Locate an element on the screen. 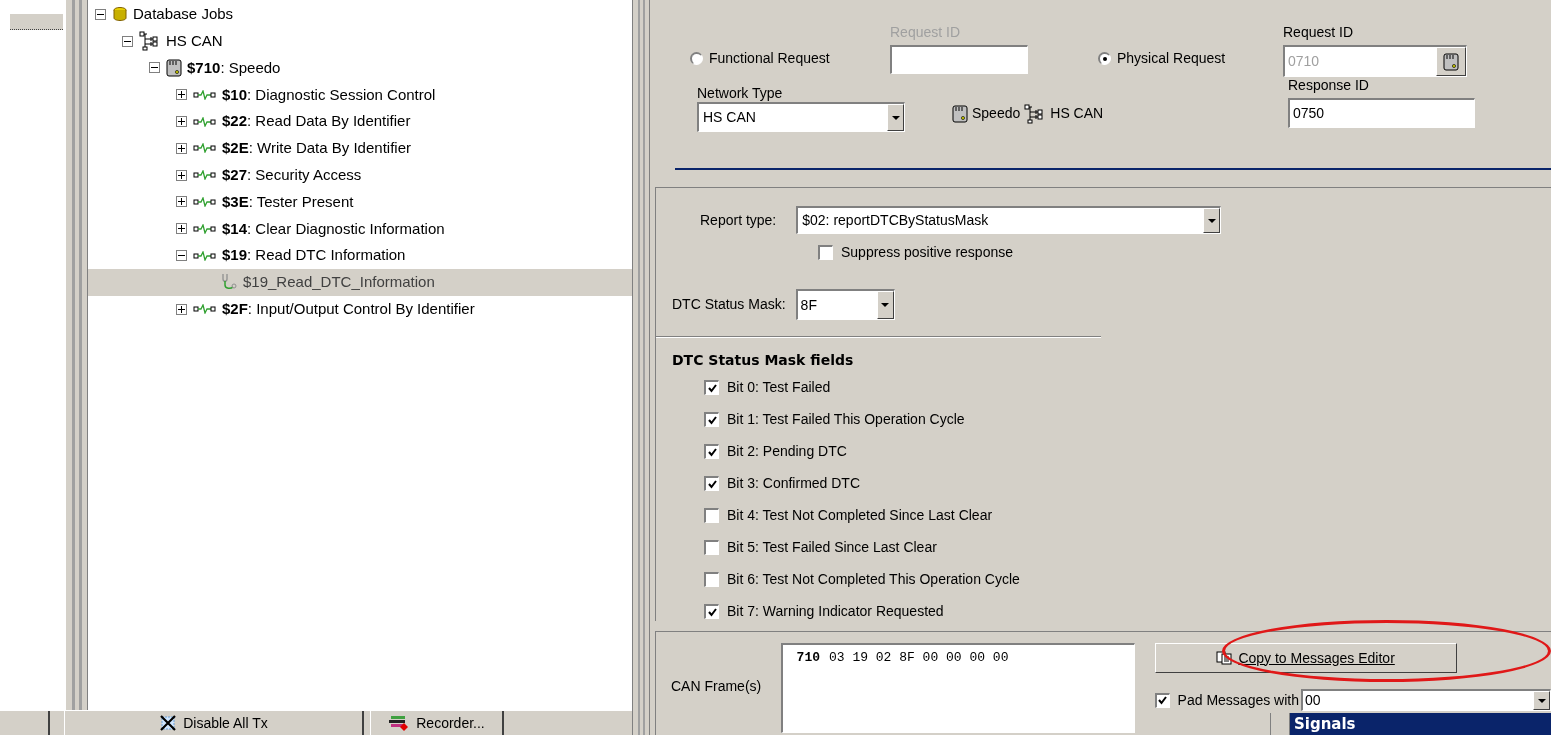  tree-label: $19: Read DTC Information is located at coordinates (314, 255).